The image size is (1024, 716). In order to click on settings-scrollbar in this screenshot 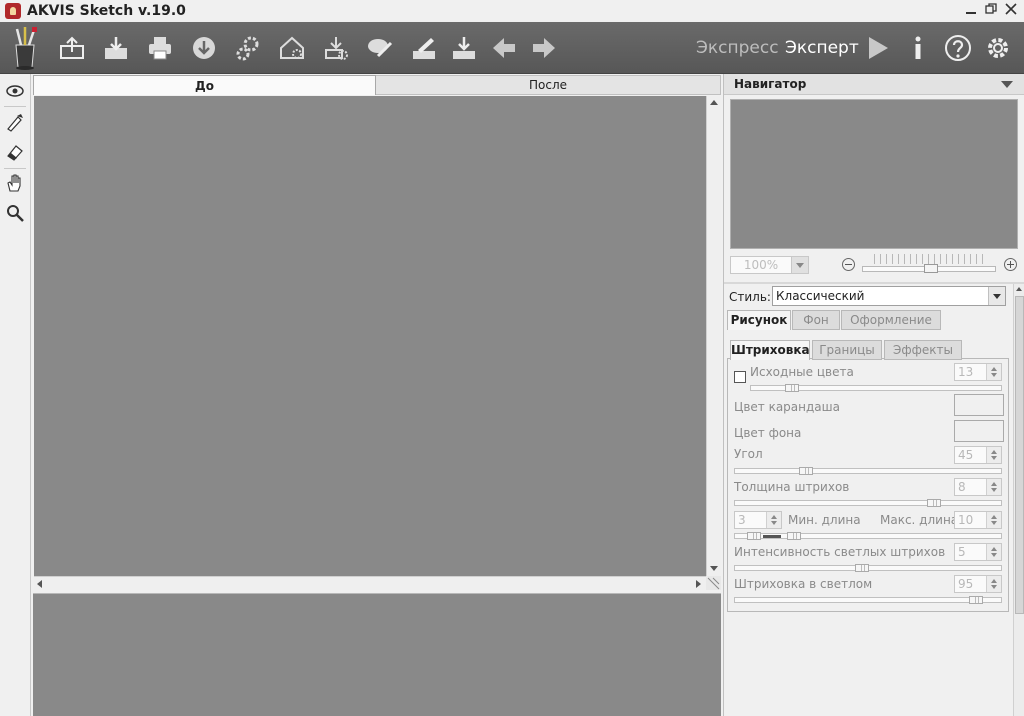, I will do `click(1018, 500)`.